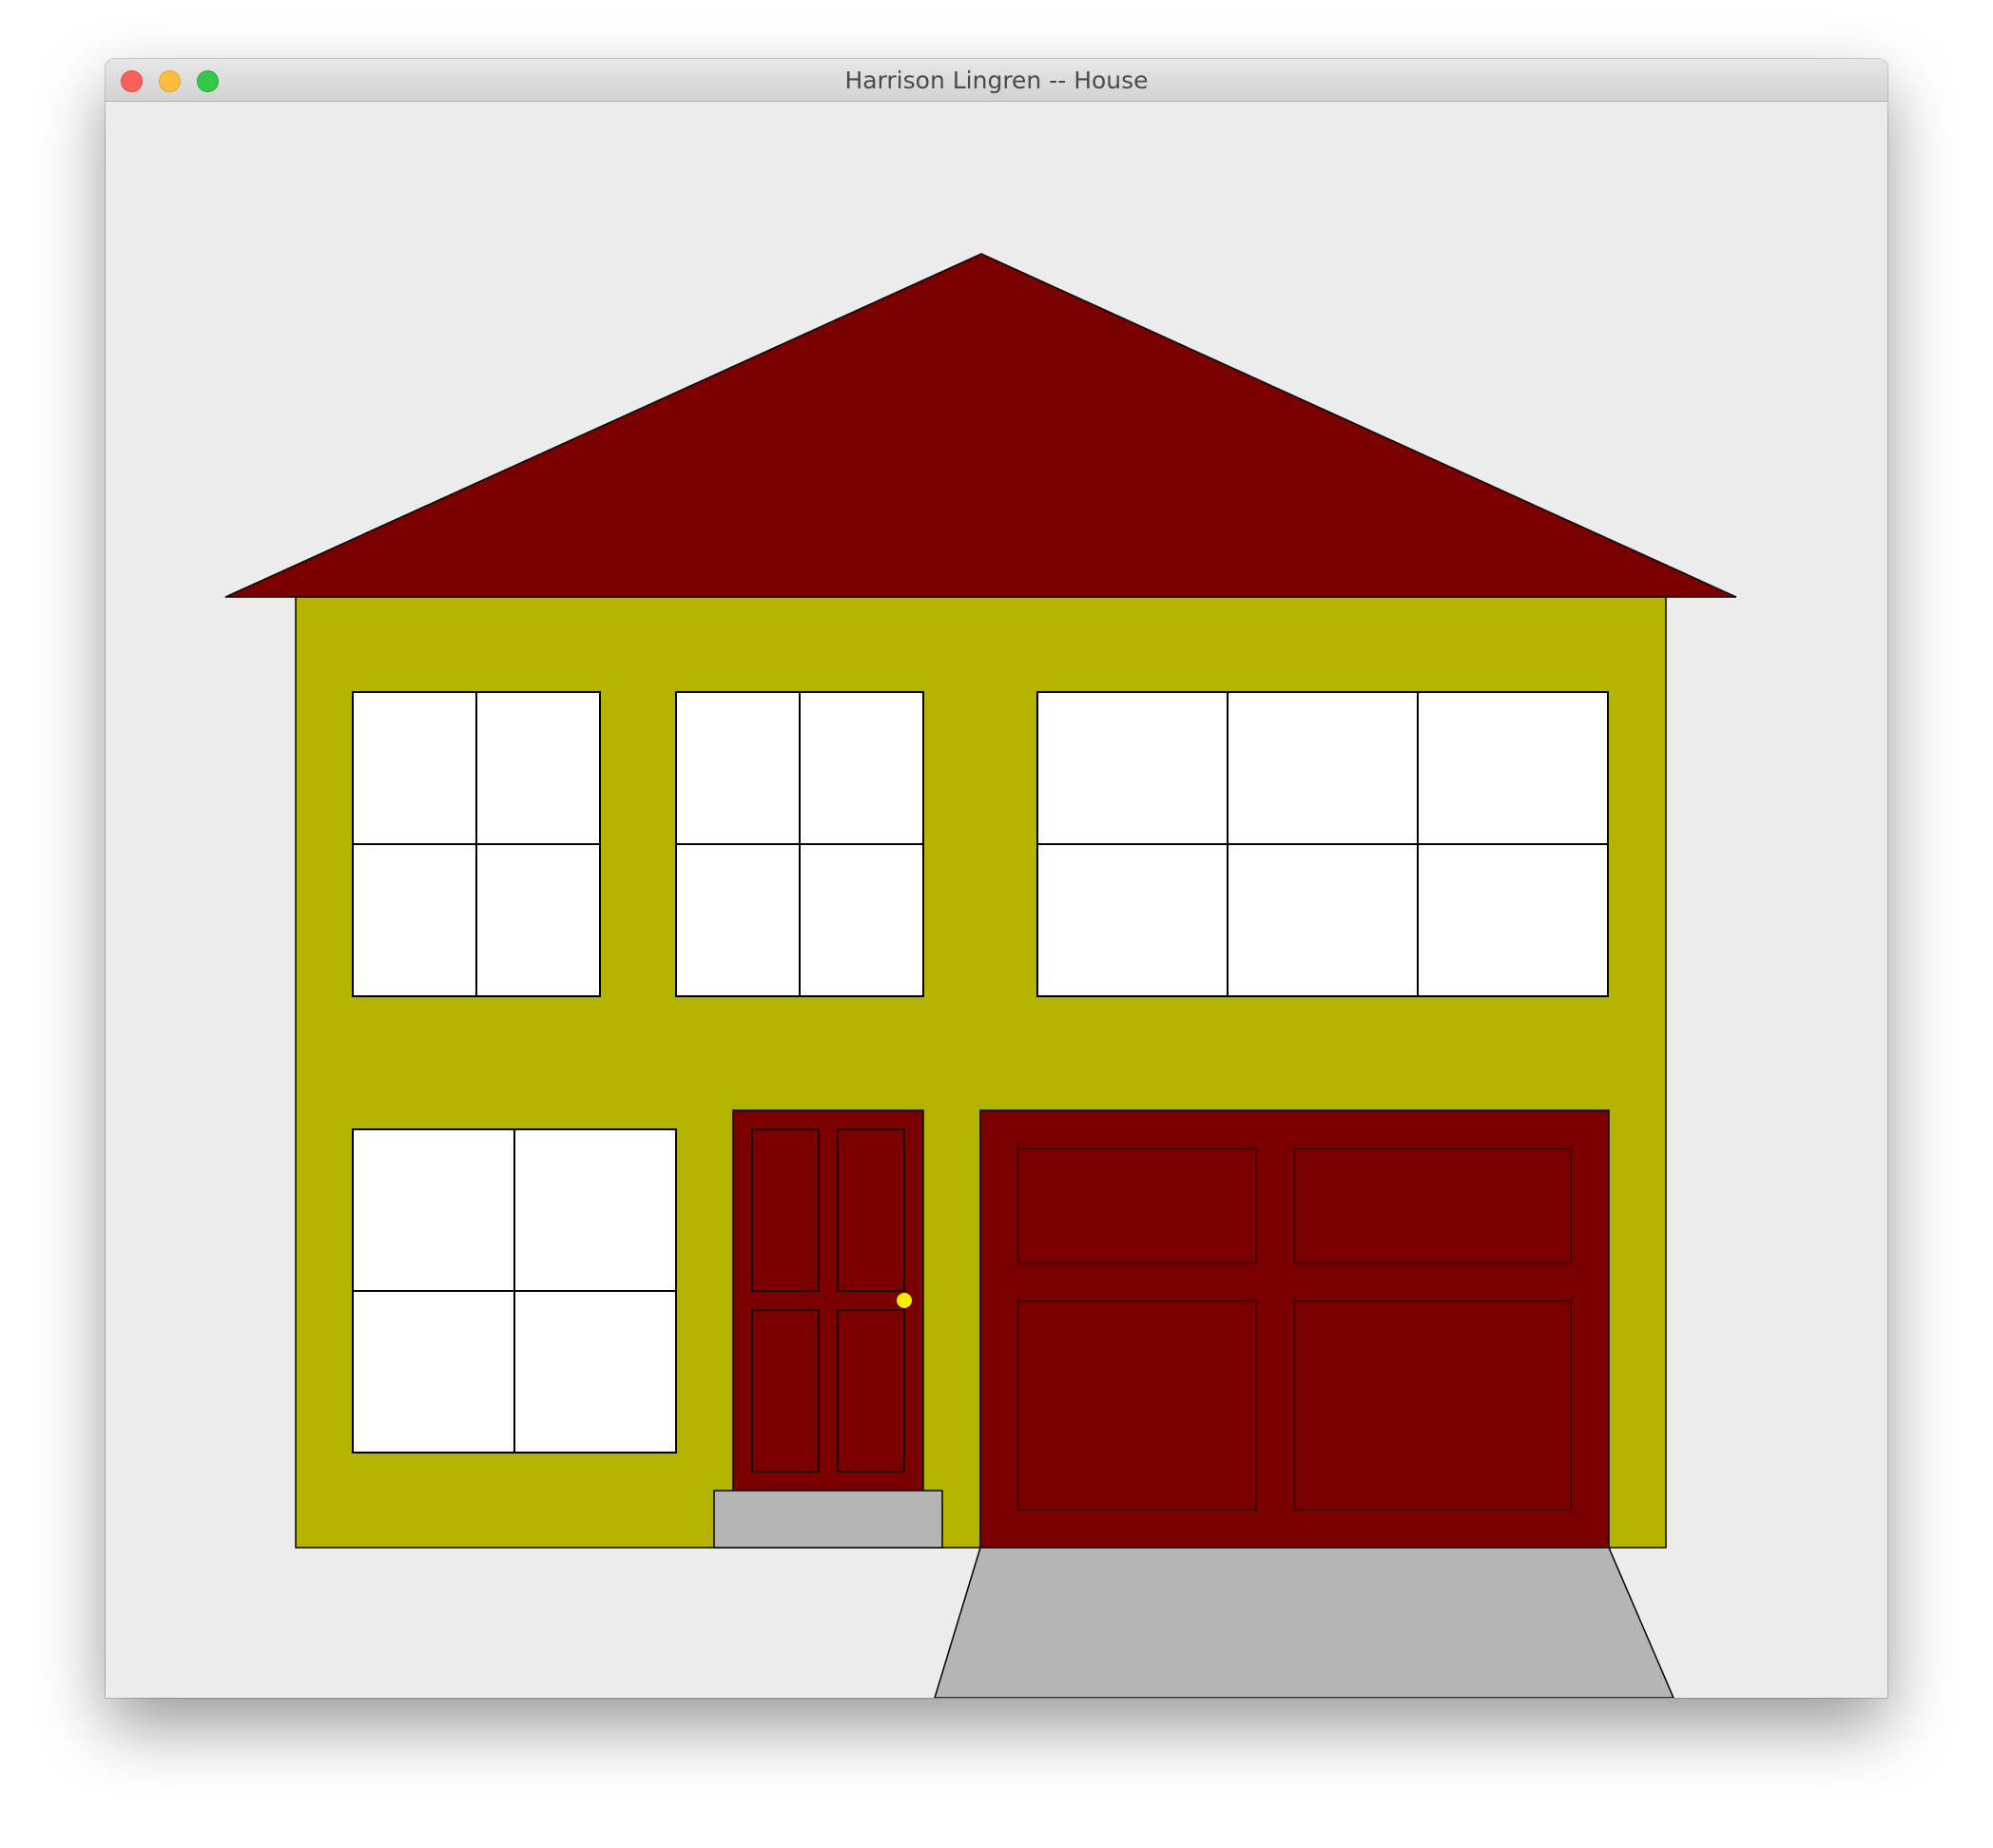  What do you see at coordinates (1304, 1622) in the screenshot?
I see `driveway` at bounding box center [1304, 1622].